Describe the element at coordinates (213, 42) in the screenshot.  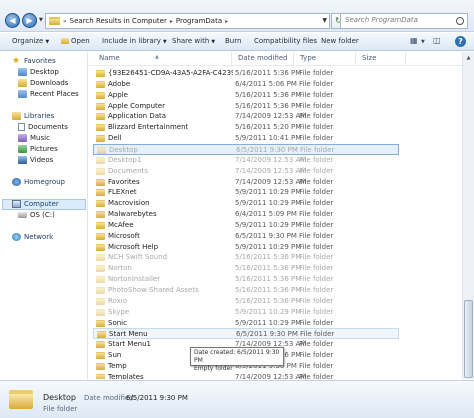
I see `caret-down-icon: ▼` at that location.